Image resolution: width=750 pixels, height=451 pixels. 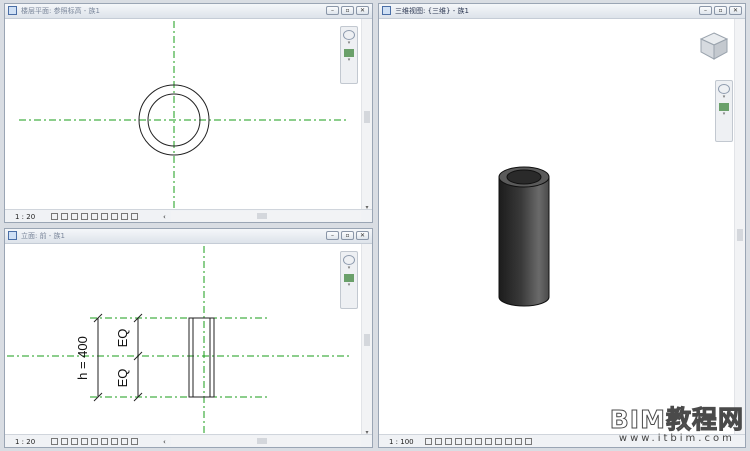 I want to click on eq-label-top: EQ, so click(x=122, y=338).